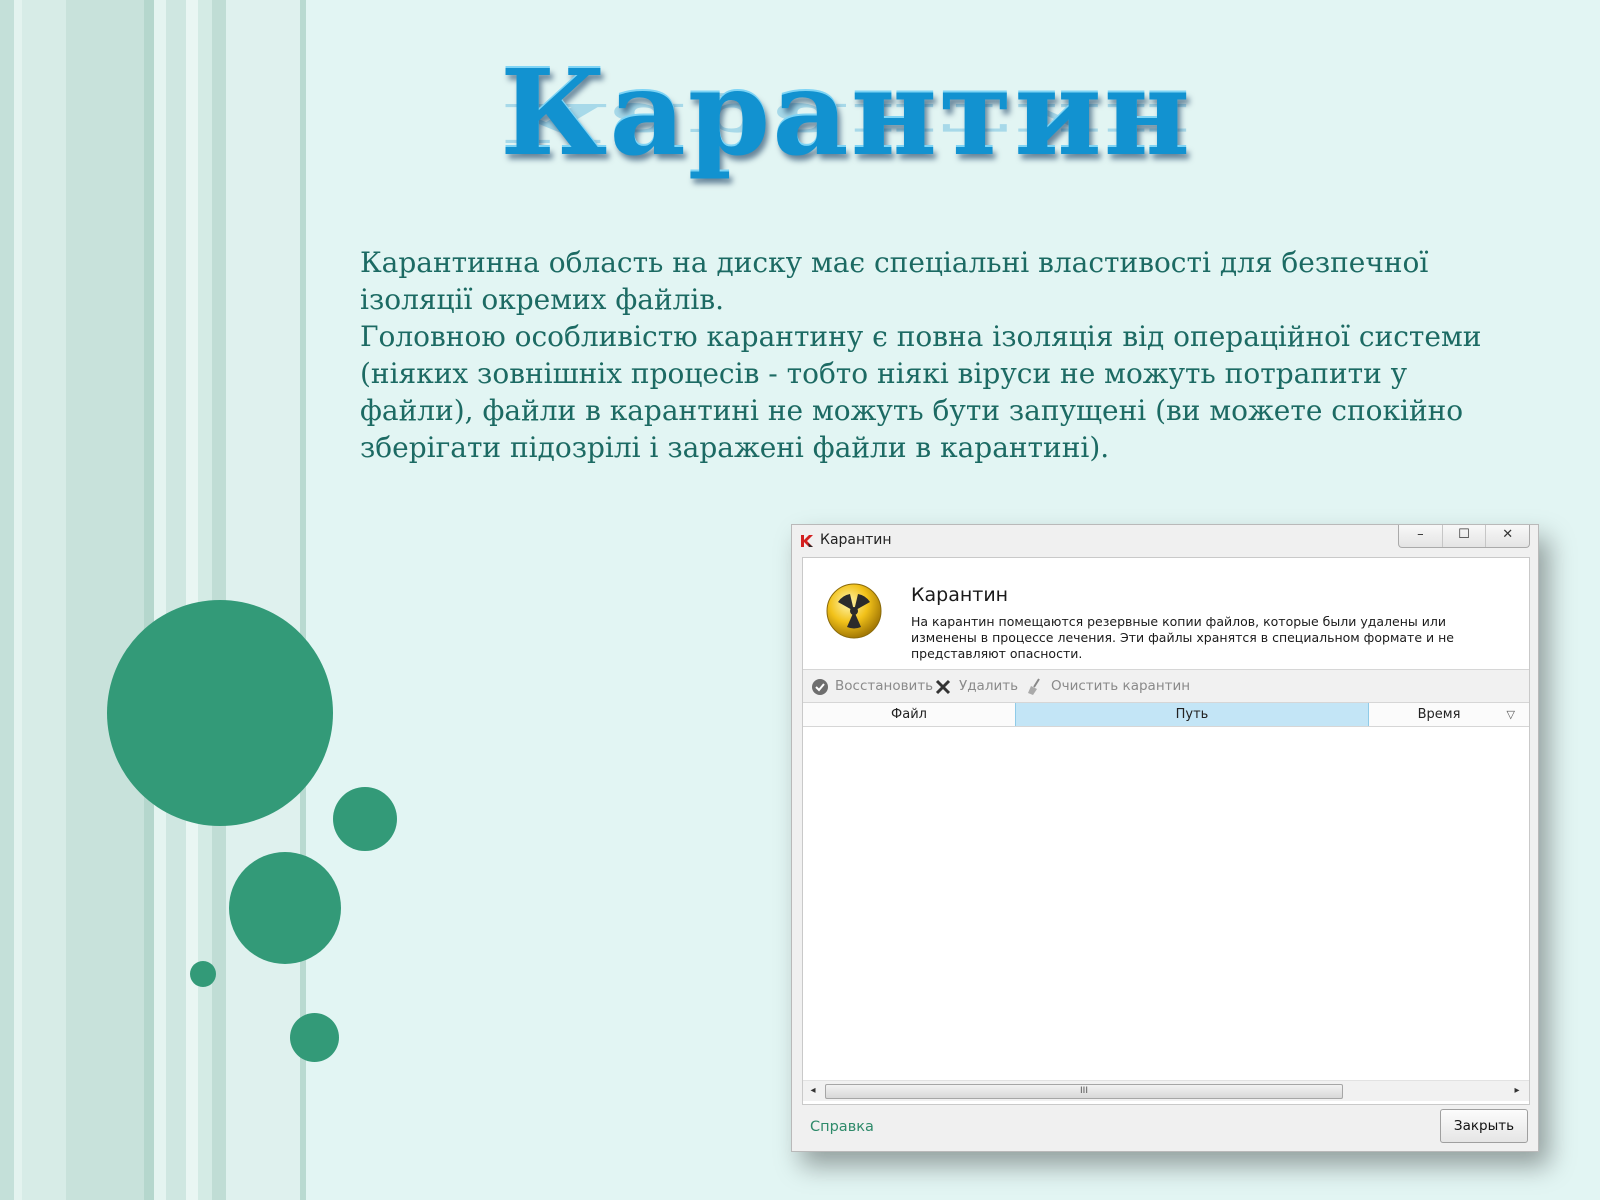 Image resolution: width=1600 pixels, height=1200 pixels. Describe the element at coordinates (1420, 536) in the screenshot. I see `minimize-button: –` at that location.